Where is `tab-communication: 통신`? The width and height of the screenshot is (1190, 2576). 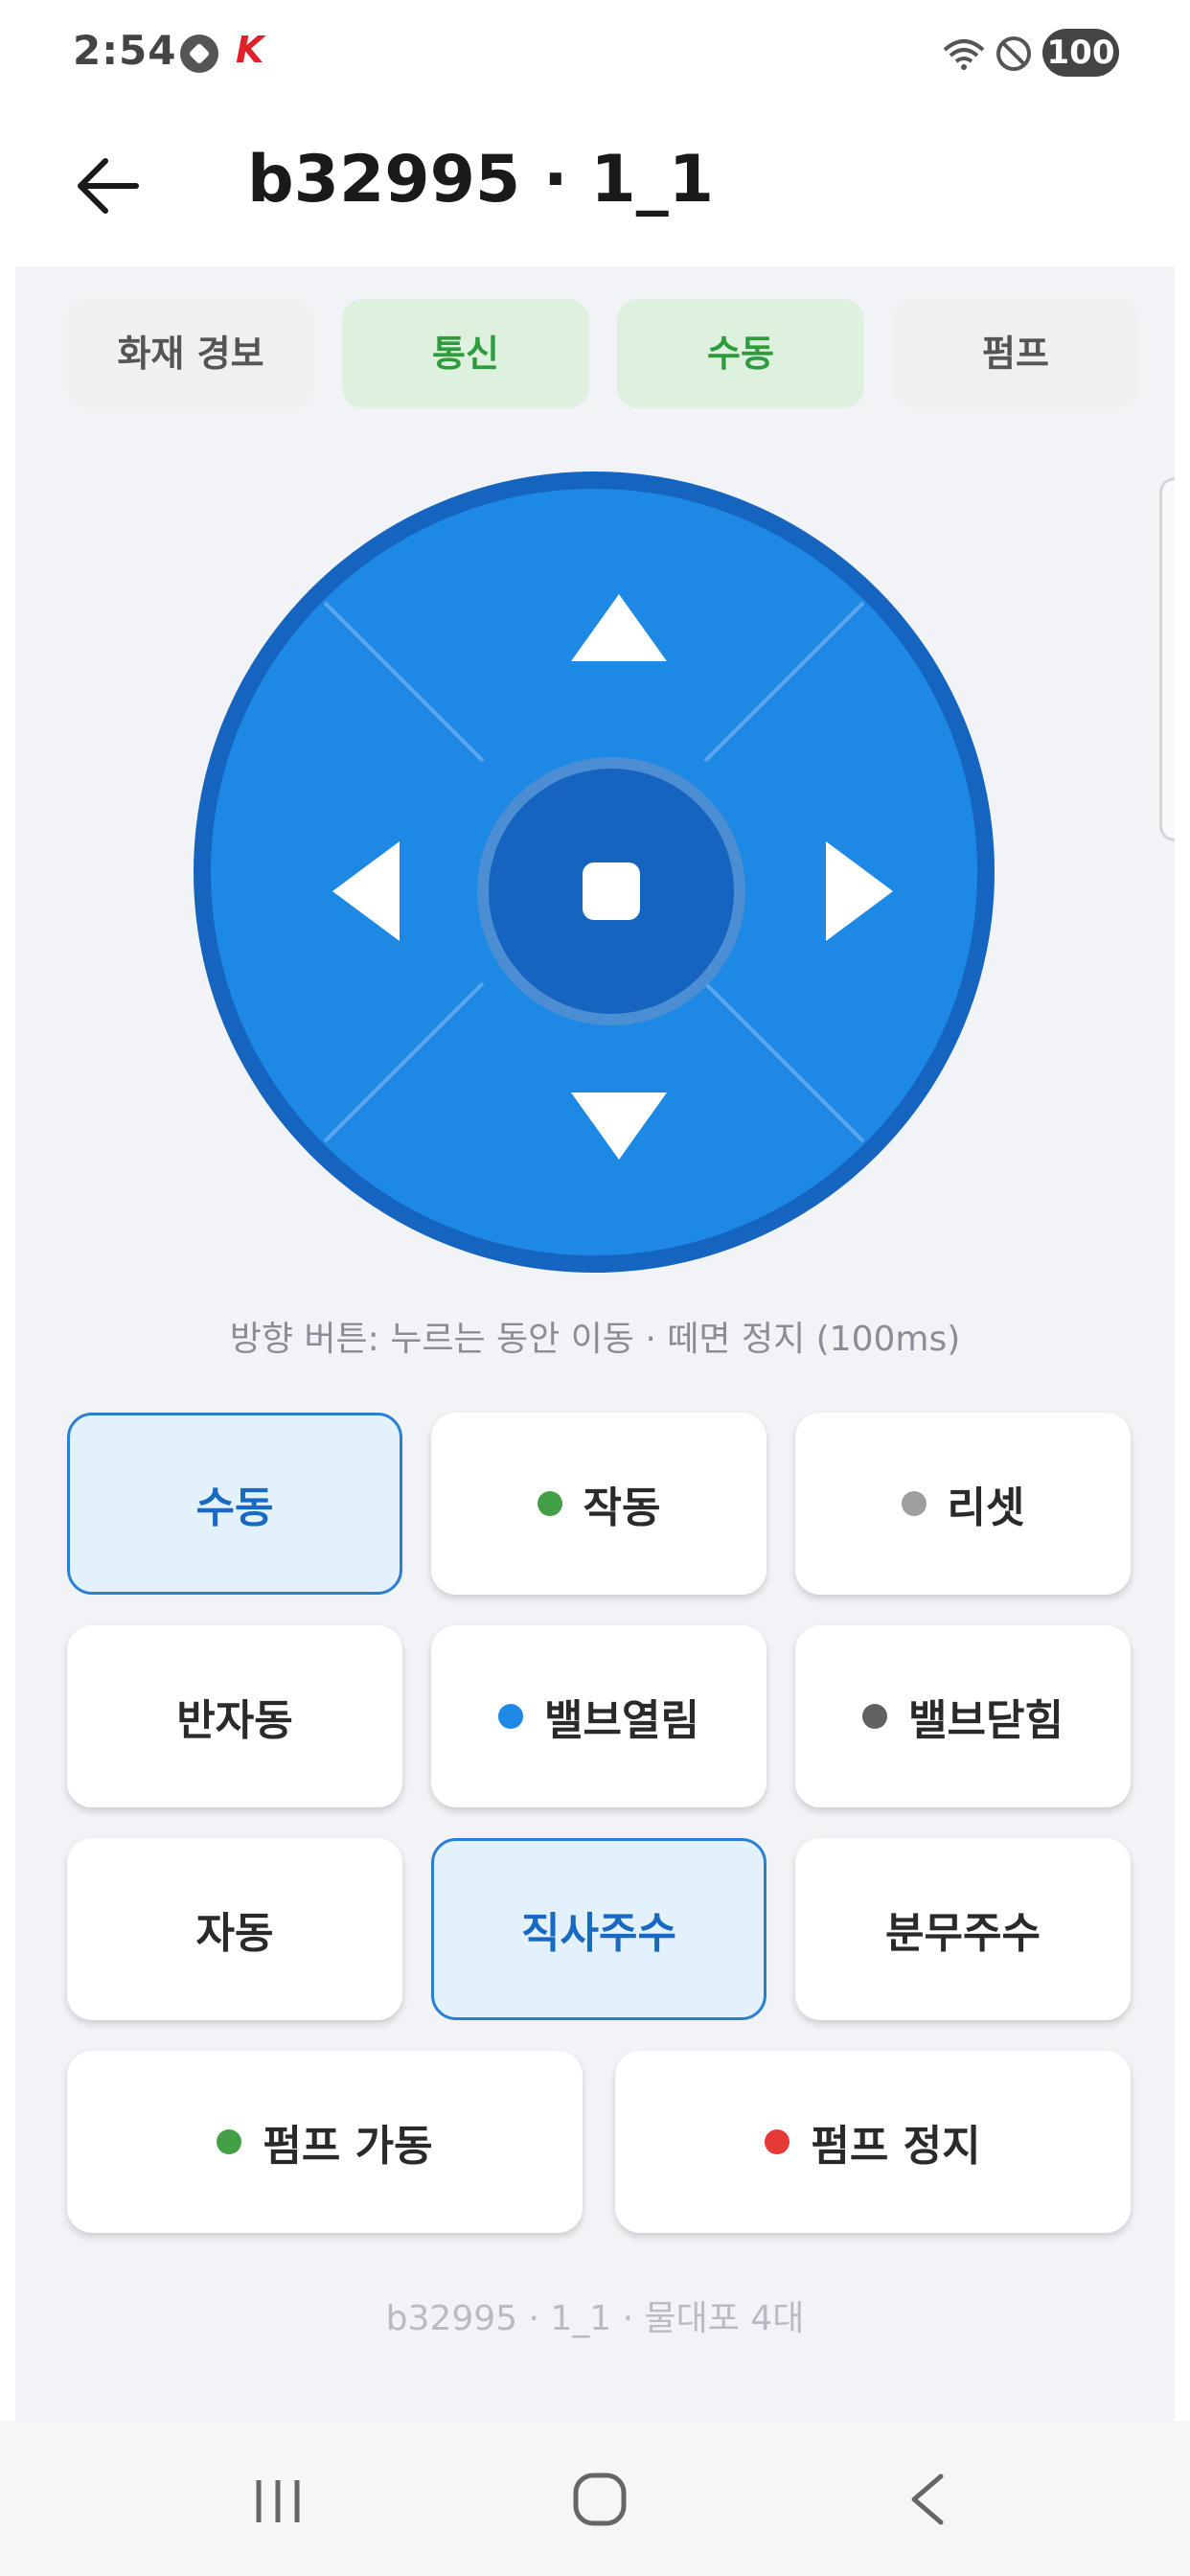 tab-communication: 통신 is located at coordinates (466, 353).